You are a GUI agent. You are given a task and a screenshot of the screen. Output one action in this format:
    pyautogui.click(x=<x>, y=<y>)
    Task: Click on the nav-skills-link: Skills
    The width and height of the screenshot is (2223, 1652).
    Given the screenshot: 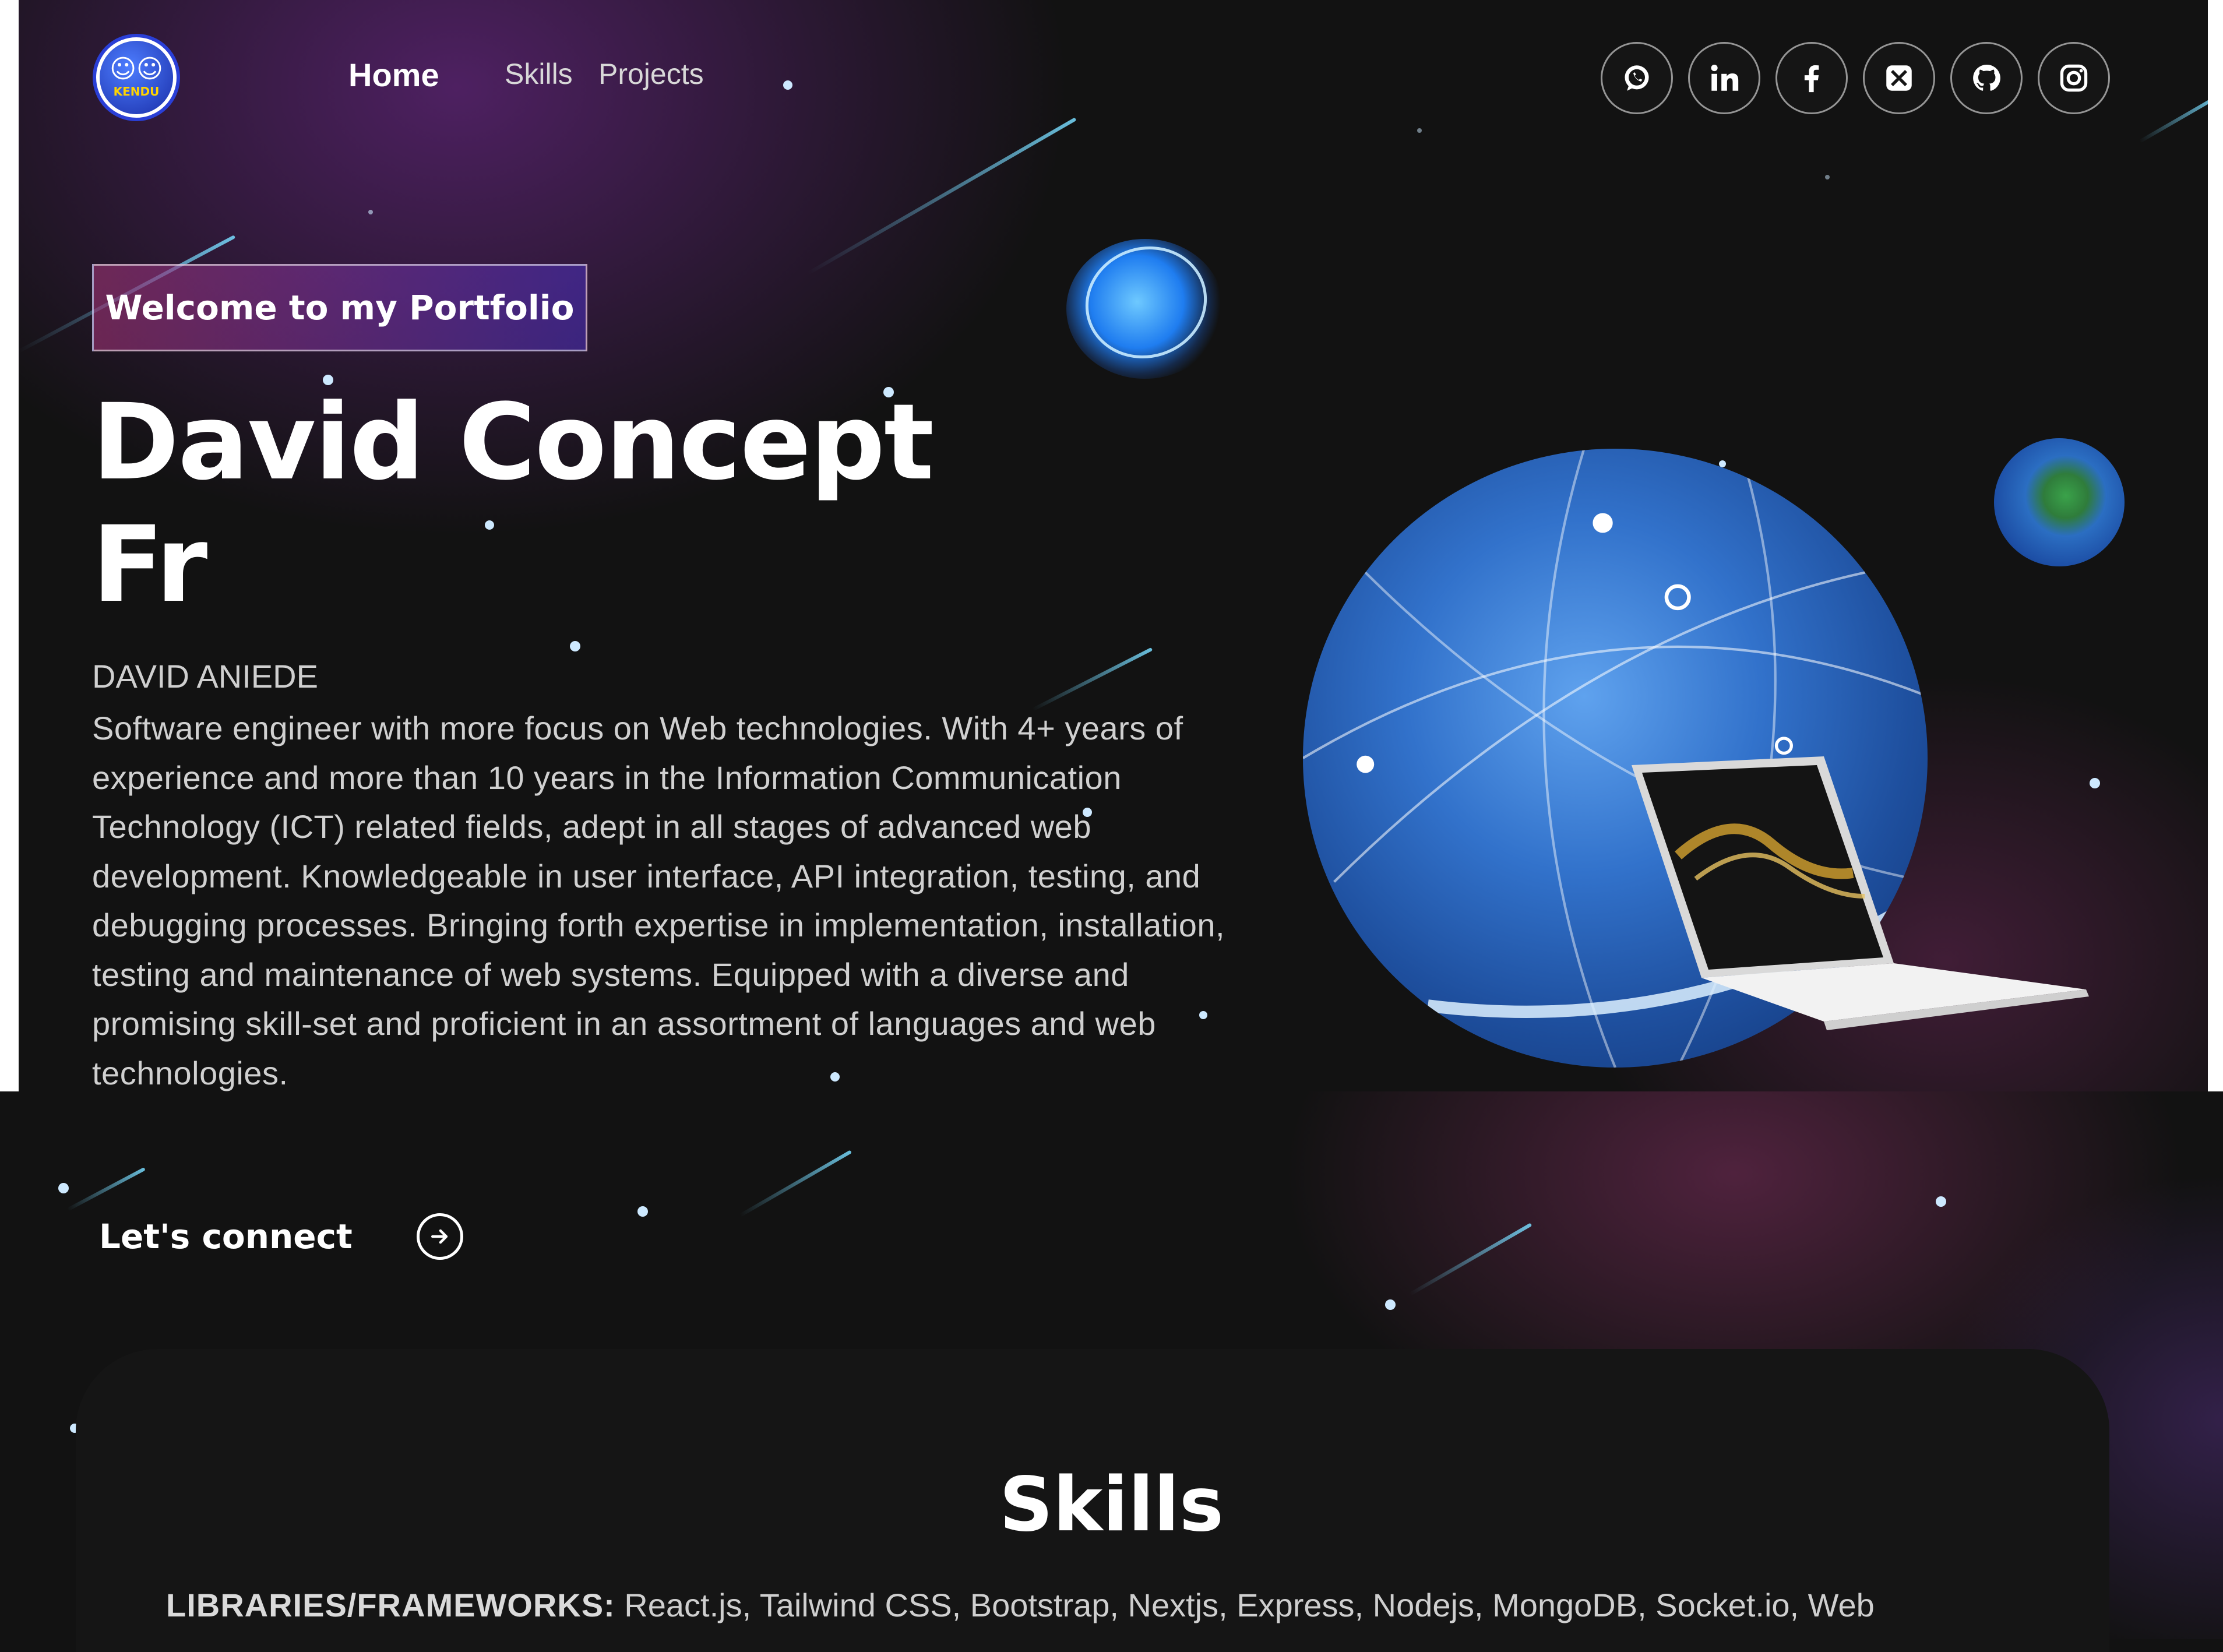 What is the action you would take?
    pyautogui.click(x=539, y=74)
    